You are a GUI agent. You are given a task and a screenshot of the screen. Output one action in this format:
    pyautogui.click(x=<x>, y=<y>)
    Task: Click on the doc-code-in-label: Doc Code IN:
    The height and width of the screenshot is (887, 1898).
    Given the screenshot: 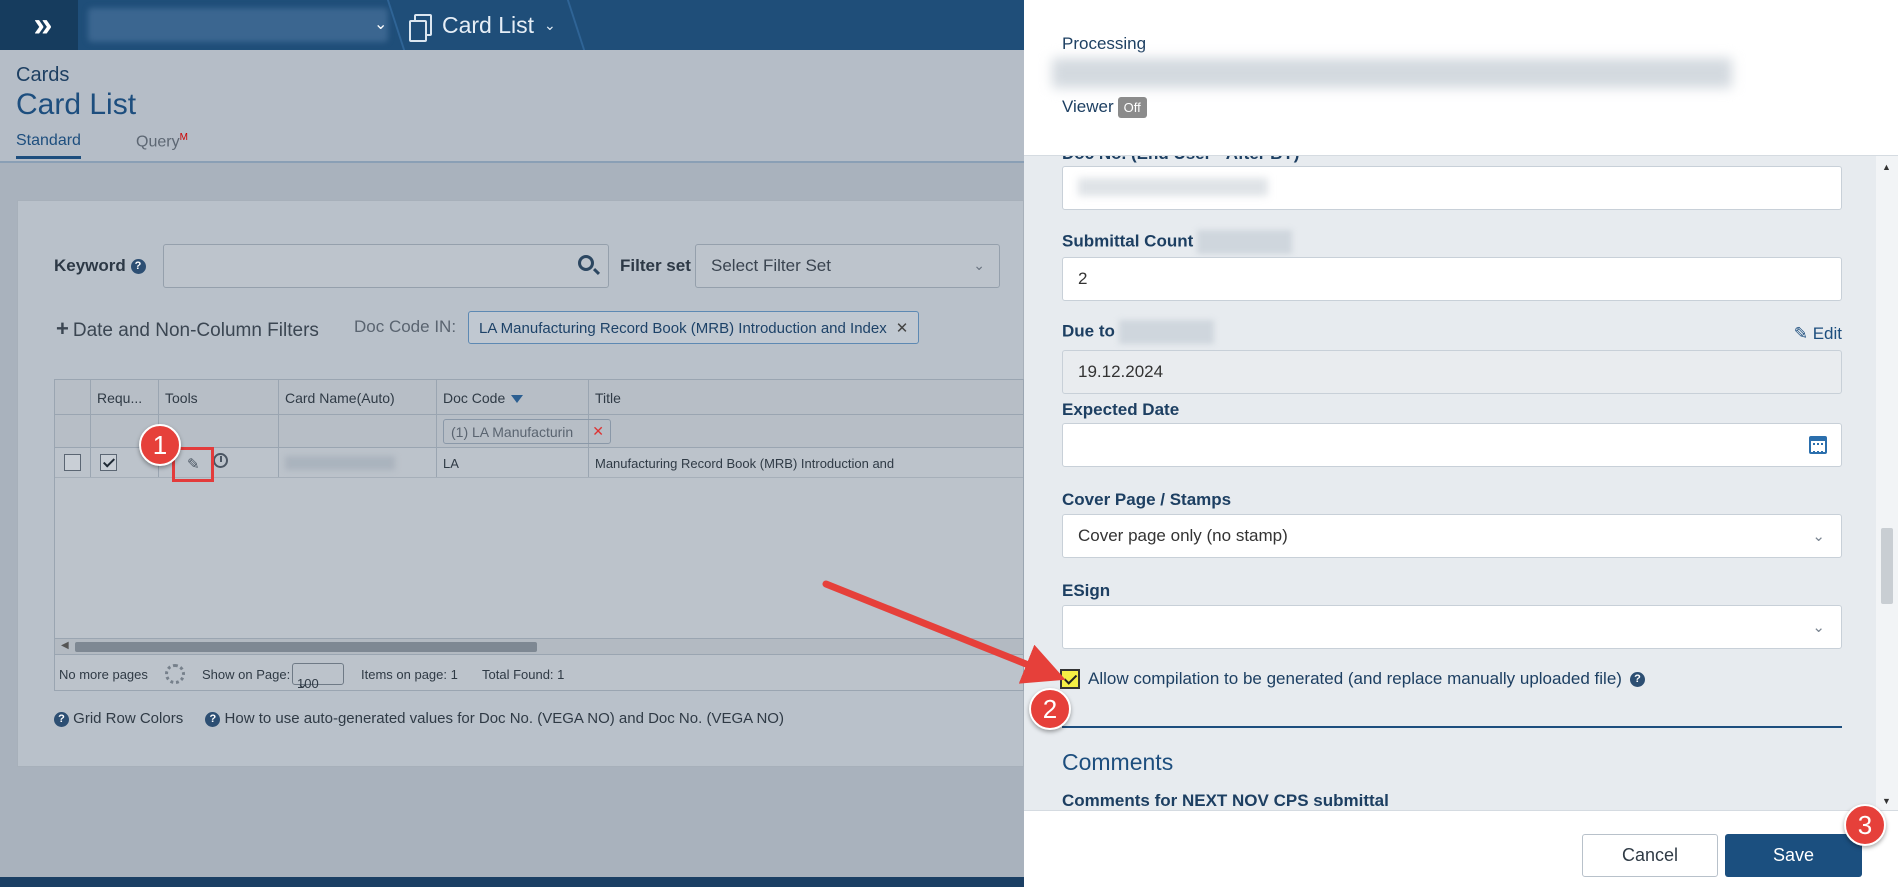 What is the action you would take?
    pyautogui.click(x=405, y=326)
    